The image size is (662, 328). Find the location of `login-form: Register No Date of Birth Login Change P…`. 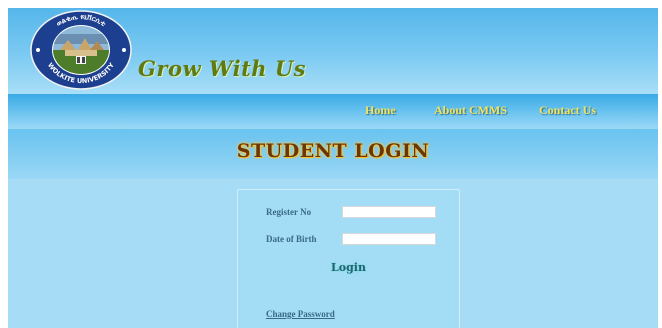

login-form: Register No Date of Birth Login Change P… is located at coordinates (348, 258).